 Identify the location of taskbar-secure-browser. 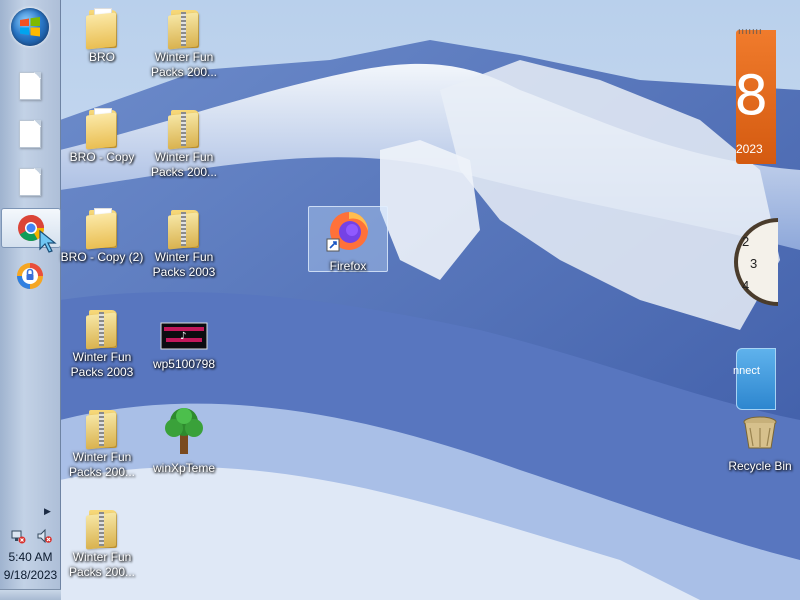
(30, 276).